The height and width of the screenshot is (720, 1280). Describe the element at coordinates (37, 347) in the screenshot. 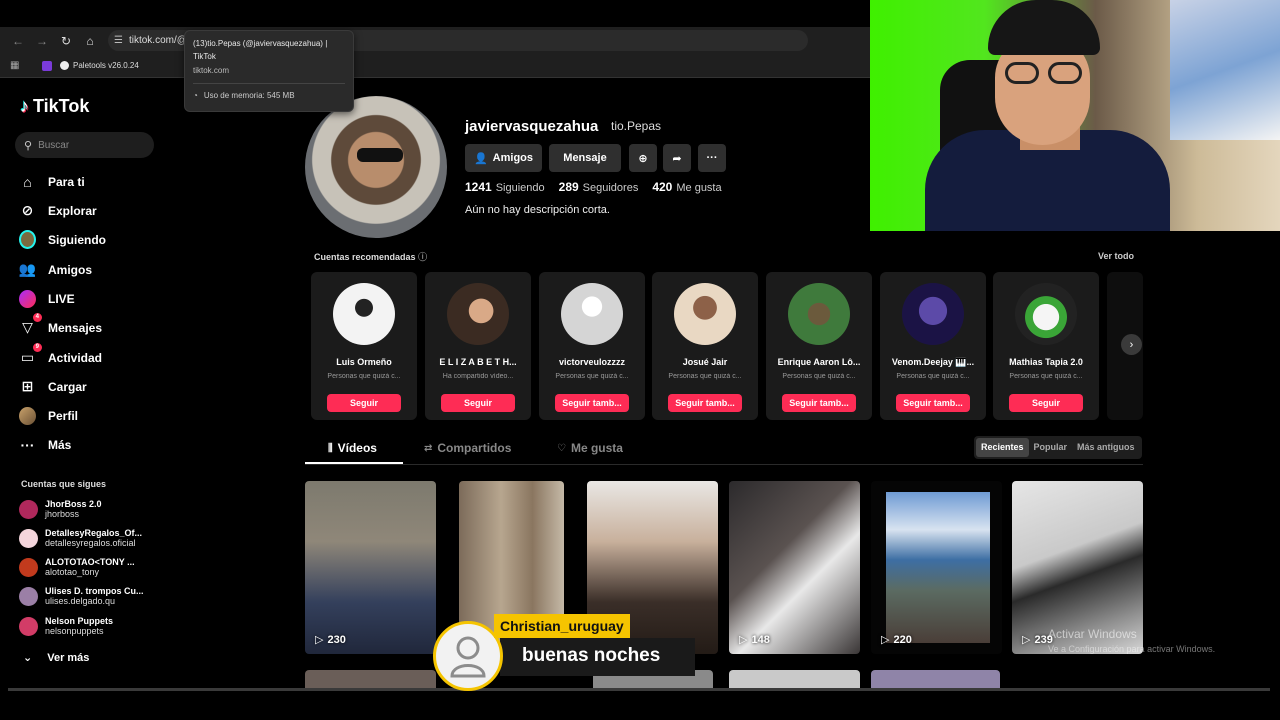

I see `activity-badge: 9` at that location.